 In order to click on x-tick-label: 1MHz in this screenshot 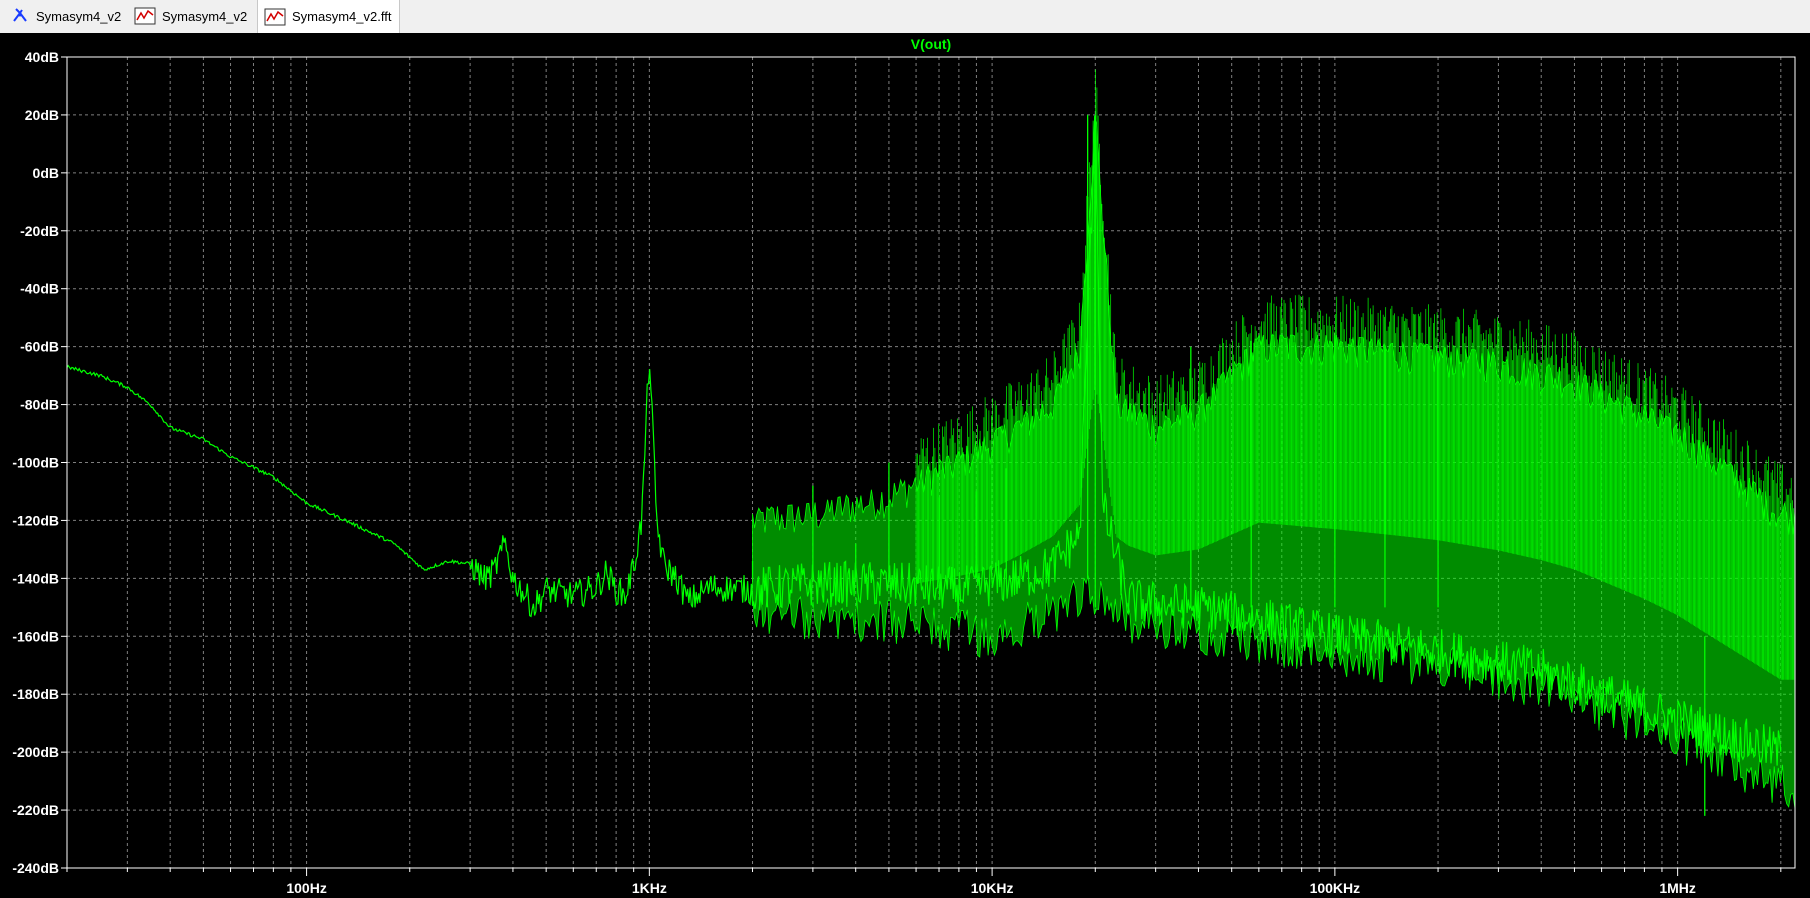, I will do `click(1677, 888)`.